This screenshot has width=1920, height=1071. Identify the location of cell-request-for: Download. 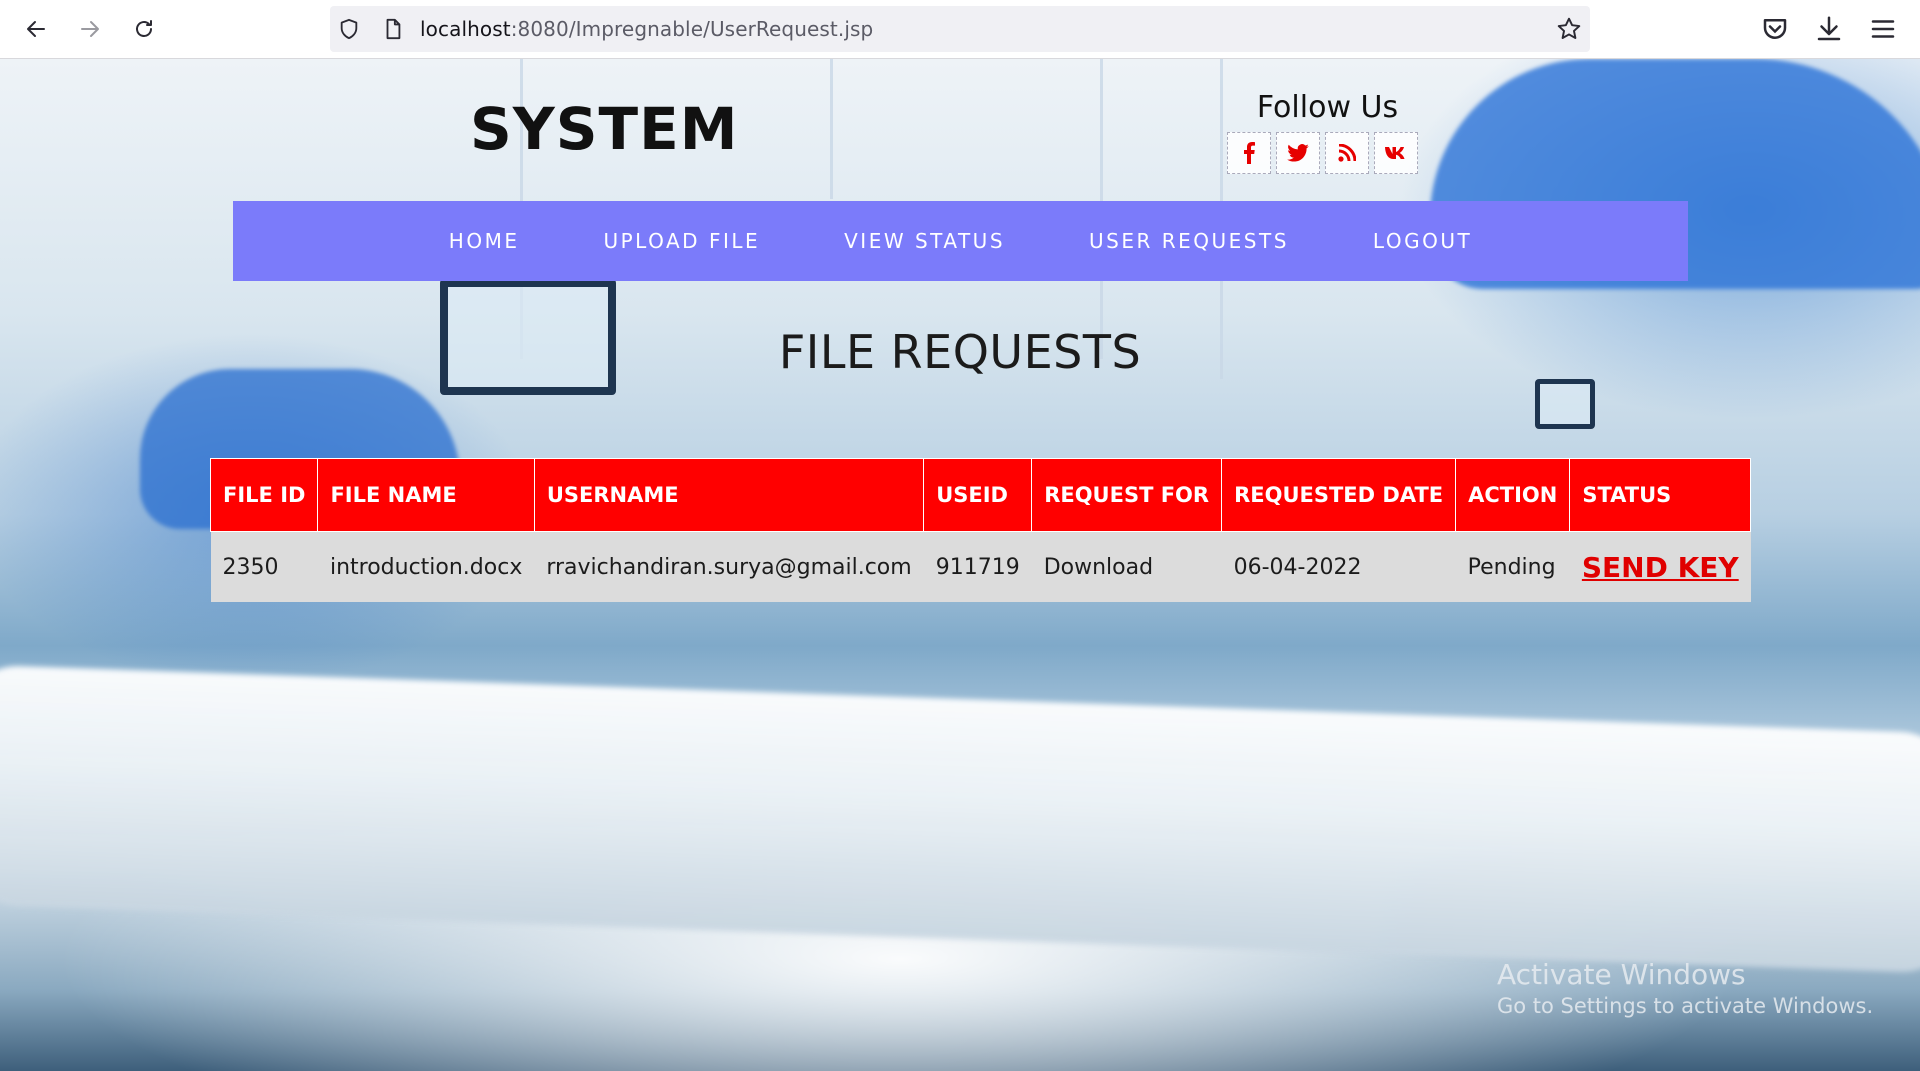
(1126, 566).